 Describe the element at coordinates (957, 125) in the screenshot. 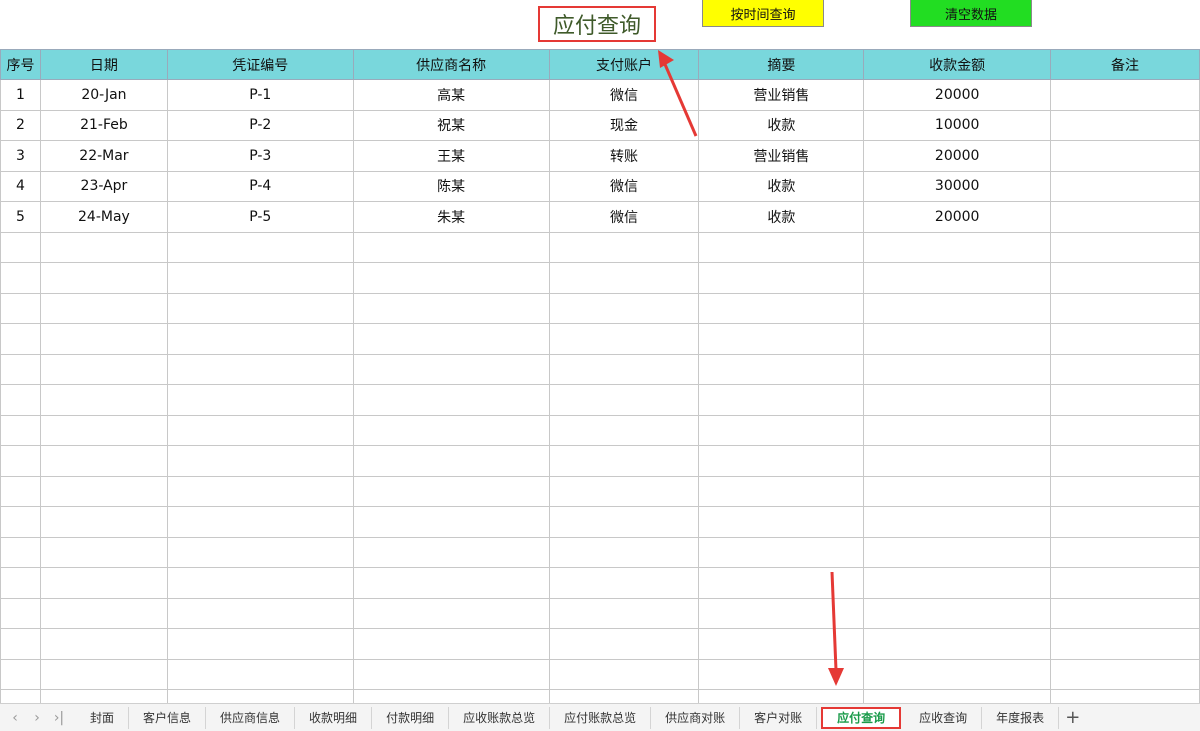

I see `cell-amount: 10000` at that location.